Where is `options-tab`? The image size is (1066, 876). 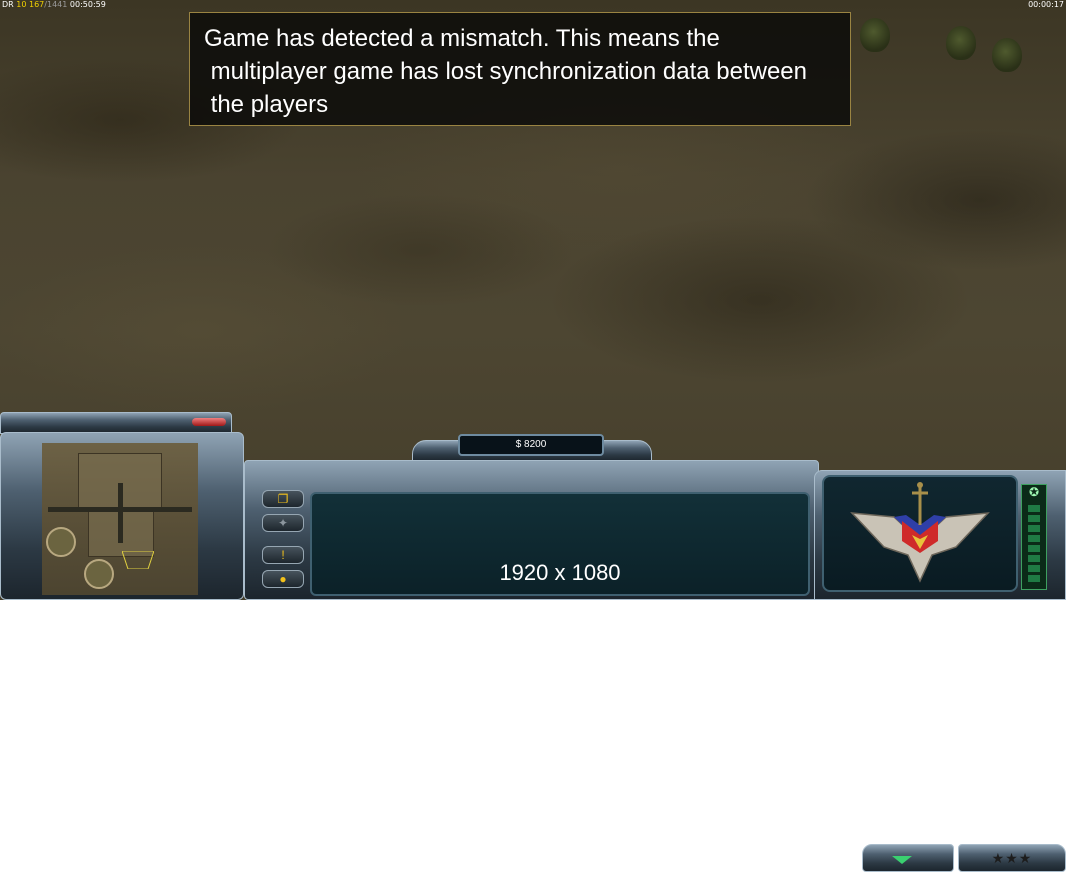 options-tab is located at coordinates (908, 858).